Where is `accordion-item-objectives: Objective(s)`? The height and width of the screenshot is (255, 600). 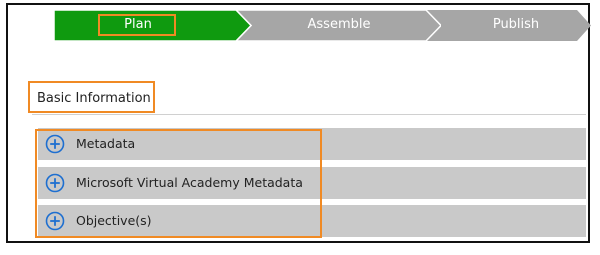
accordion-item-objectives: Objective(s) is located at coordinates (312, 221).